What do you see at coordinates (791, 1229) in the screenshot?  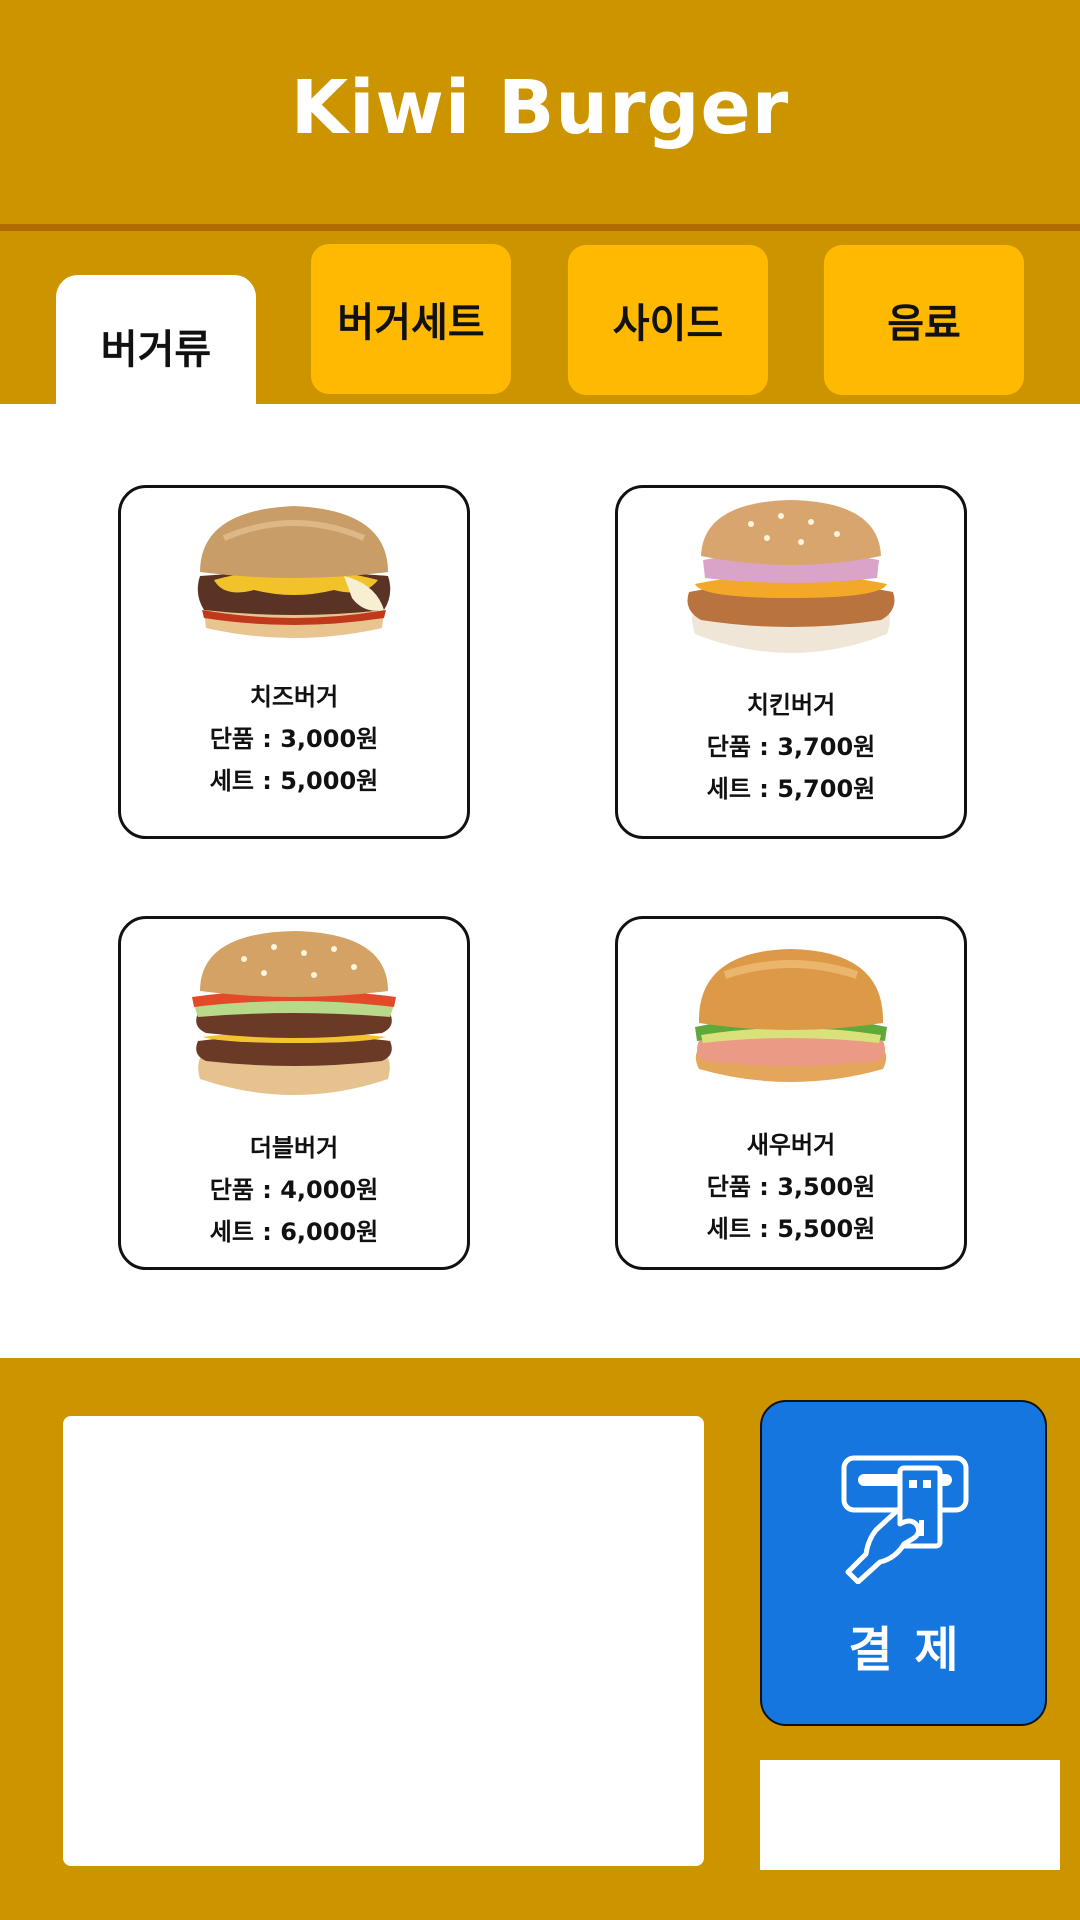 I see `item-set-price: 세트 : 5,500원` at bounding box center [791, 1229].